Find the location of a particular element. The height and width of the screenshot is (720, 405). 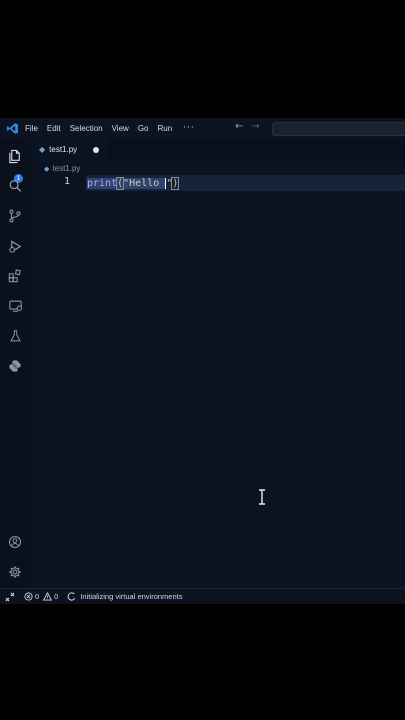

activity-bar: 1 is located at coordinates (15, 363).